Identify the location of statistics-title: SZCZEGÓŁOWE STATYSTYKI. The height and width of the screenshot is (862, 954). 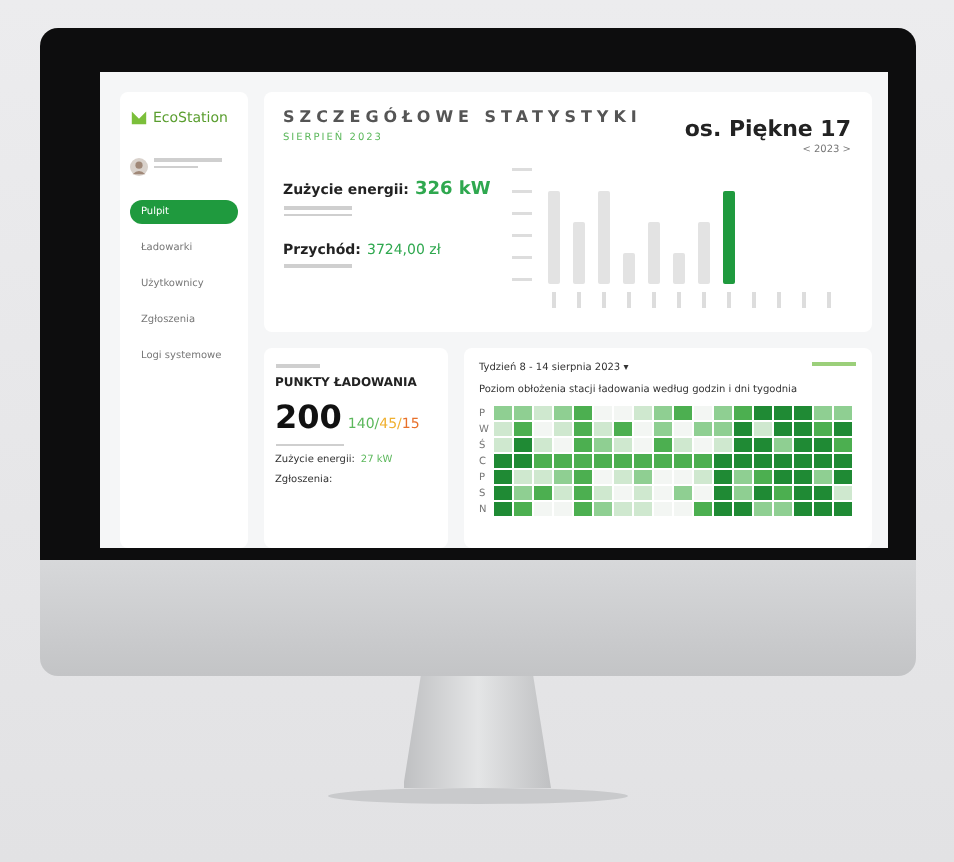
(462, 117).